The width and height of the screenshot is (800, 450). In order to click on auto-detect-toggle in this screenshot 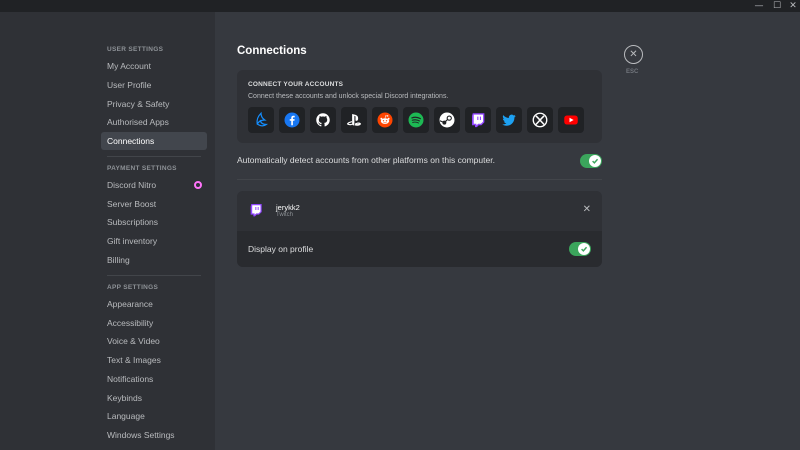, I will do `click(591, 161)`.